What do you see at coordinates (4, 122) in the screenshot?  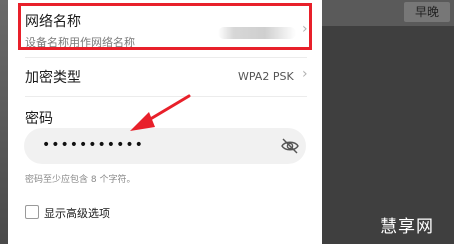 I see `background-left-edge` at bounding box center [4, 122].